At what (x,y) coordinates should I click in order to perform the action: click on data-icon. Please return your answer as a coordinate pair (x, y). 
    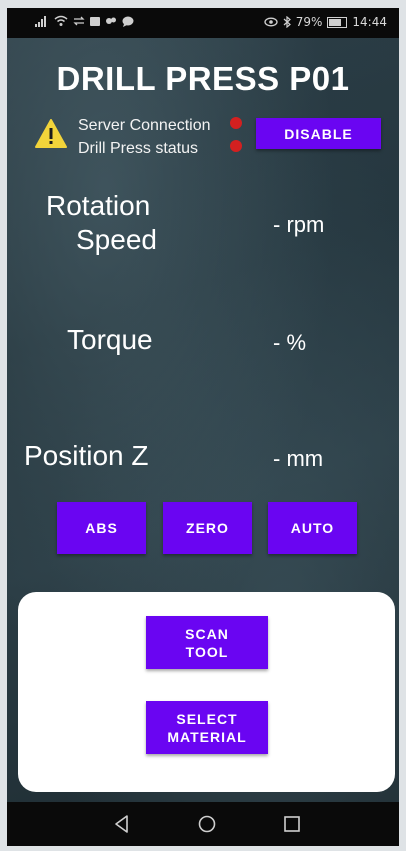
    Looking at the image, I should click on (79, 21).